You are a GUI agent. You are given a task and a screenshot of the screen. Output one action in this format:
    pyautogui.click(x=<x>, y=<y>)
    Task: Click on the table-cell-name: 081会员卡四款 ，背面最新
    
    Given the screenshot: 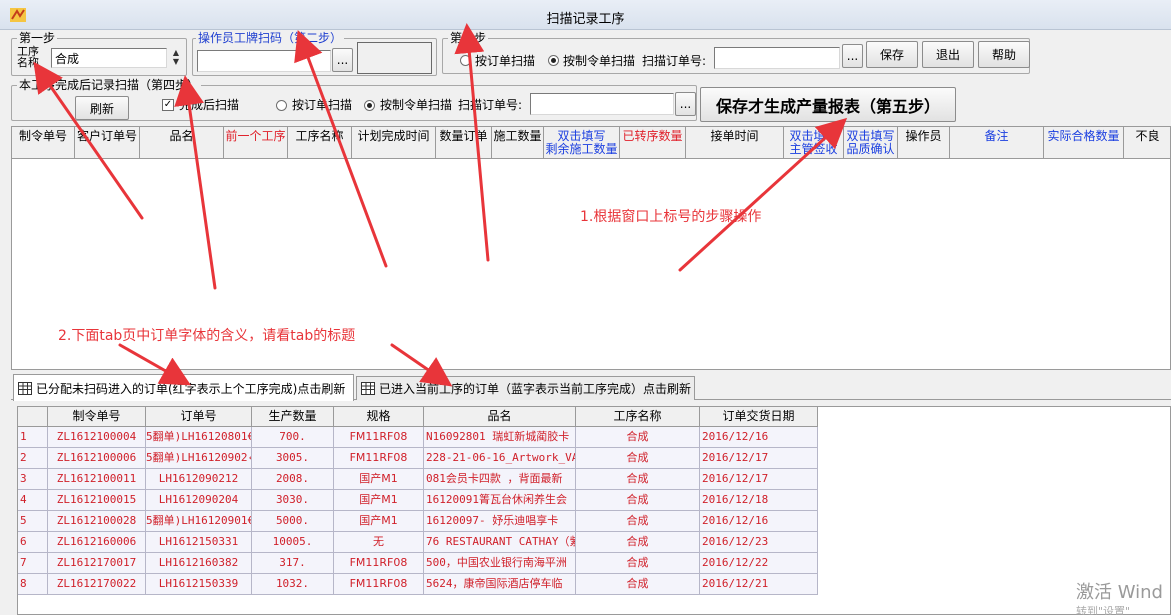 What is the action you would take?
    pyautogui.click(x=500, y=479)
    